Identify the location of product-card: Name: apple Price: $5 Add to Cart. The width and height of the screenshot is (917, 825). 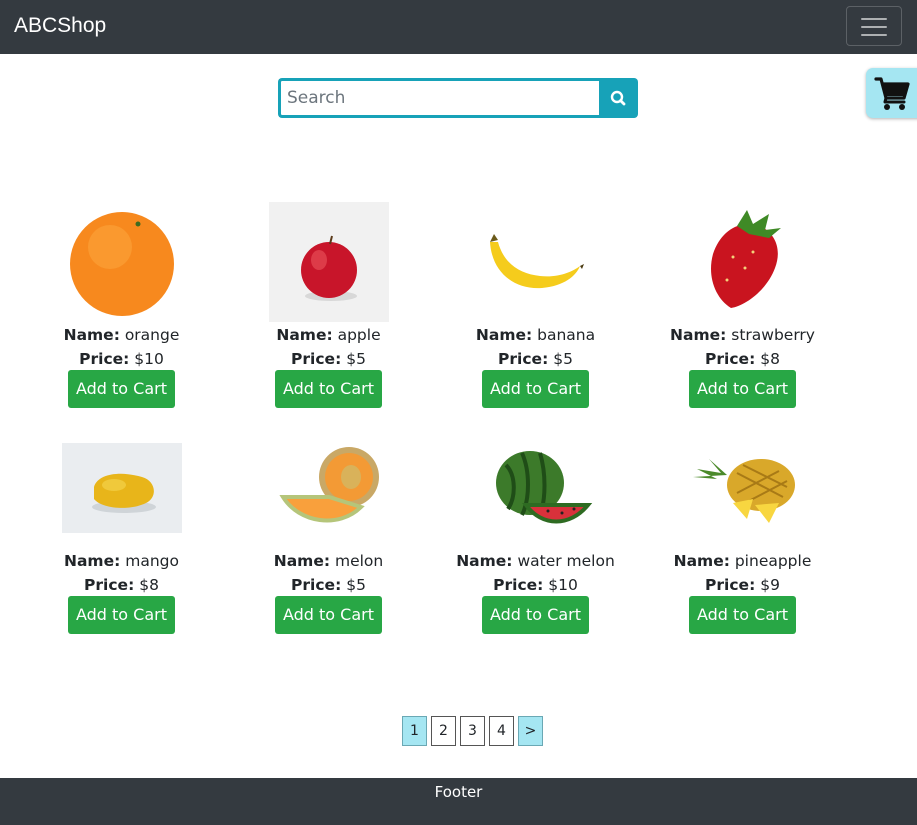
(328, 307).